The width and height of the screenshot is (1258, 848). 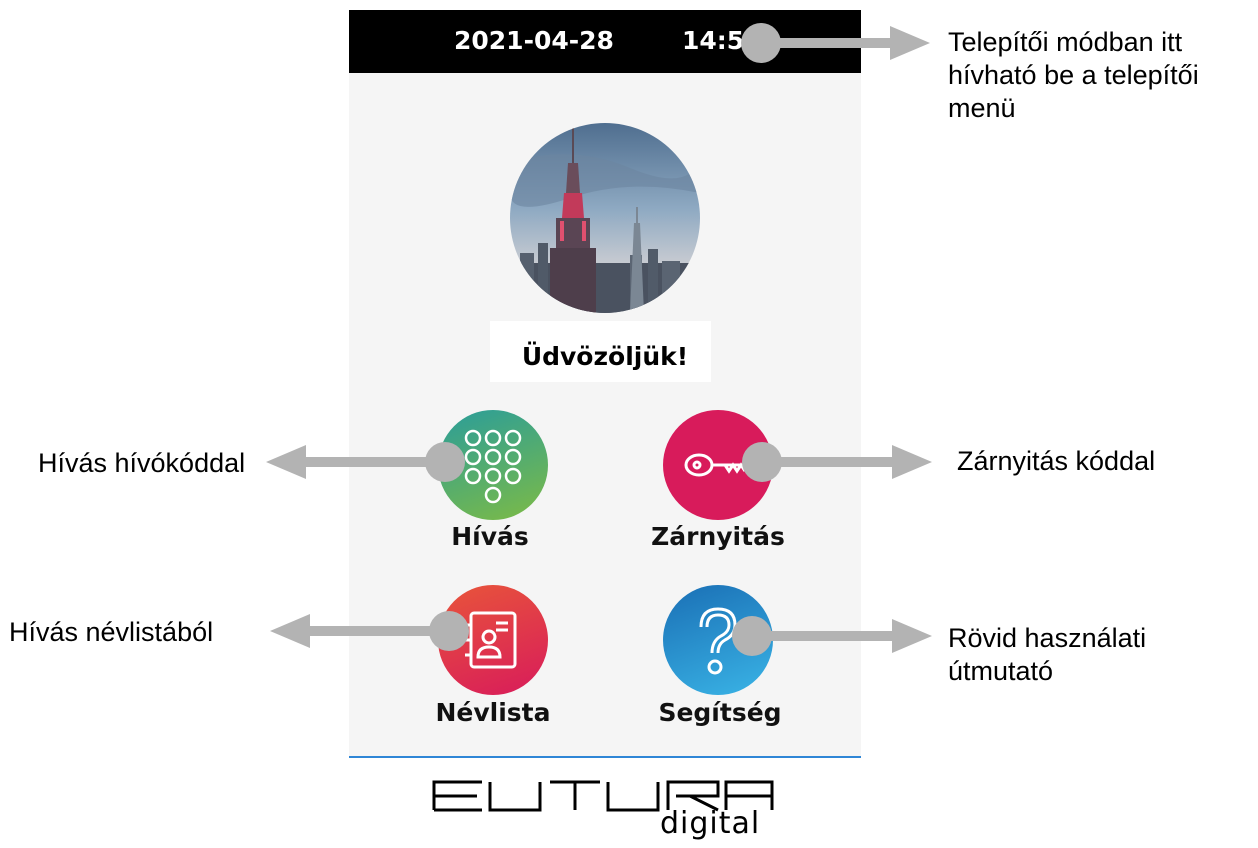 I want to click on call-hotspot, so click(x=445, y=462).